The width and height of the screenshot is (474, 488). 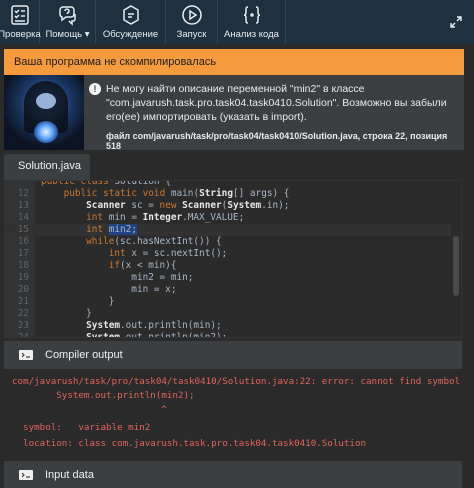 What do you see at coordinates (165, 217) in the screenshot?
I see `code-text: int min = Integer.MAX_VALUE;` at bounding box center [165, 217].